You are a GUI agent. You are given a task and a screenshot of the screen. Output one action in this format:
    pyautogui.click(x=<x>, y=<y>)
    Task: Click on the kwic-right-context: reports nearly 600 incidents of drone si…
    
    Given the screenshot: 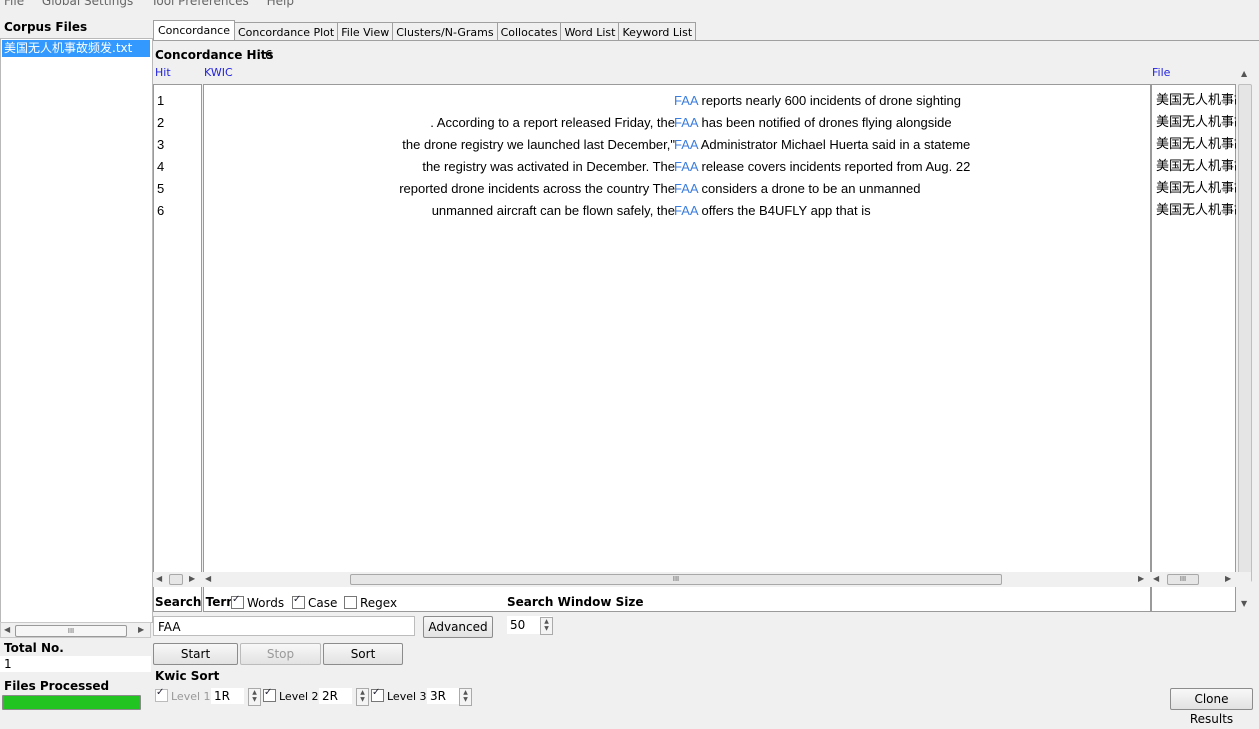 What is the action you would take?
    pyautogui.click(x=830, y=100)
    